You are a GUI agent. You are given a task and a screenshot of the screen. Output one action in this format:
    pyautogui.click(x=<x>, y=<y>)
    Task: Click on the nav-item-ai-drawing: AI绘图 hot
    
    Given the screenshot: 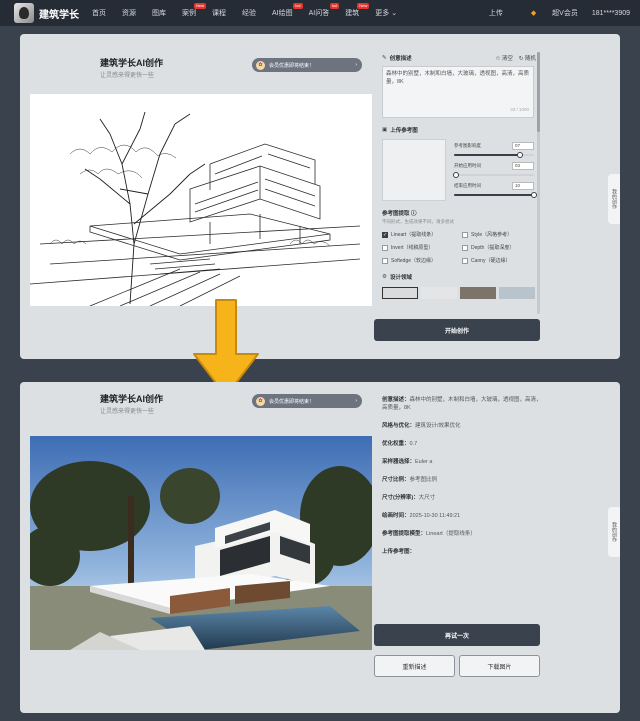 What is the action you would take?
    pyautogui.click(x=287, y=10)
    